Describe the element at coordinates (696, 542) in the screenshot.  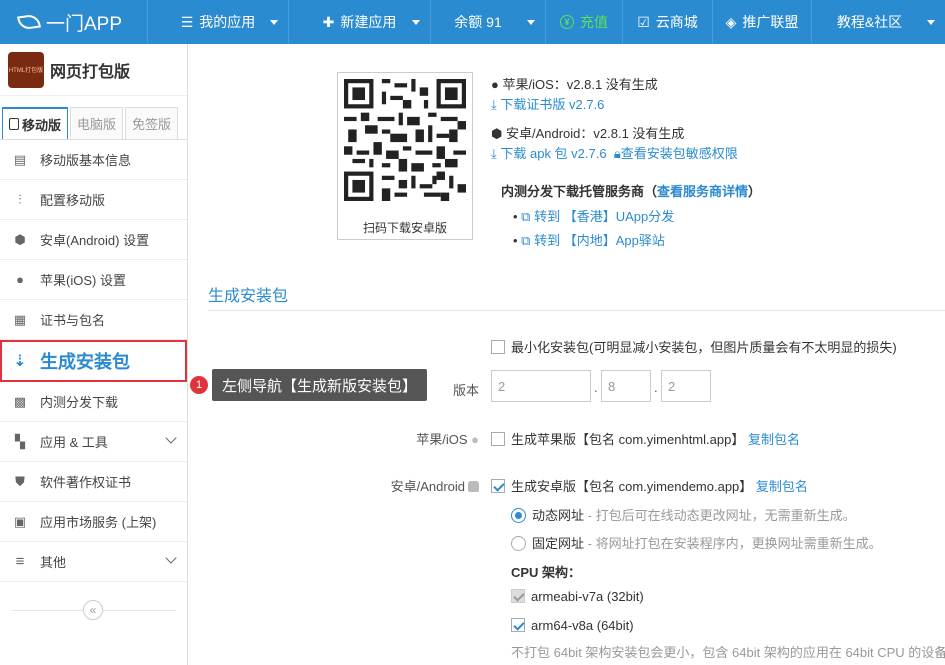
I see `fixed-url-option: 固定网址 - 将网址打包在安装程序内，更换网址需重新生成。` at that location.